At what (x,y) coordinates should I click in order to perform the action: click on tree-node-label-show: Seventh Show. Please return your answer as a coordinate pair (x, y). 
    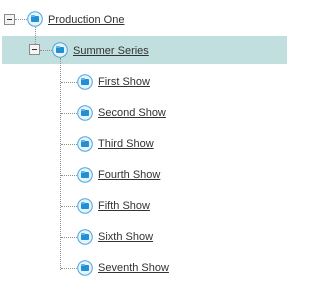
    Looking at the image, I should click on (133, 268).